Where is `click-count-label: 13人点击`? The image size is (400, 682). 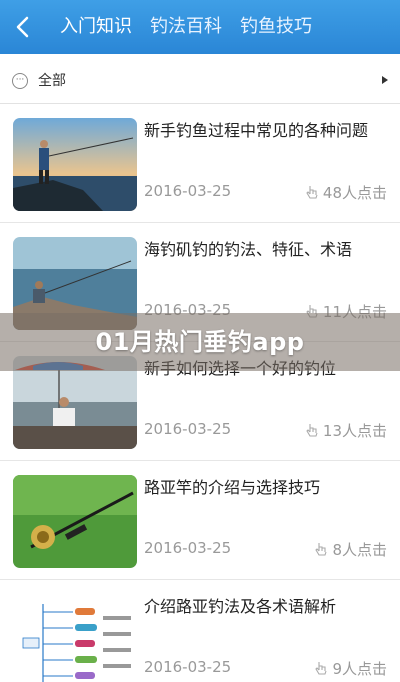
click-count-label: 13人点击 is located at coordinates (354, 431).